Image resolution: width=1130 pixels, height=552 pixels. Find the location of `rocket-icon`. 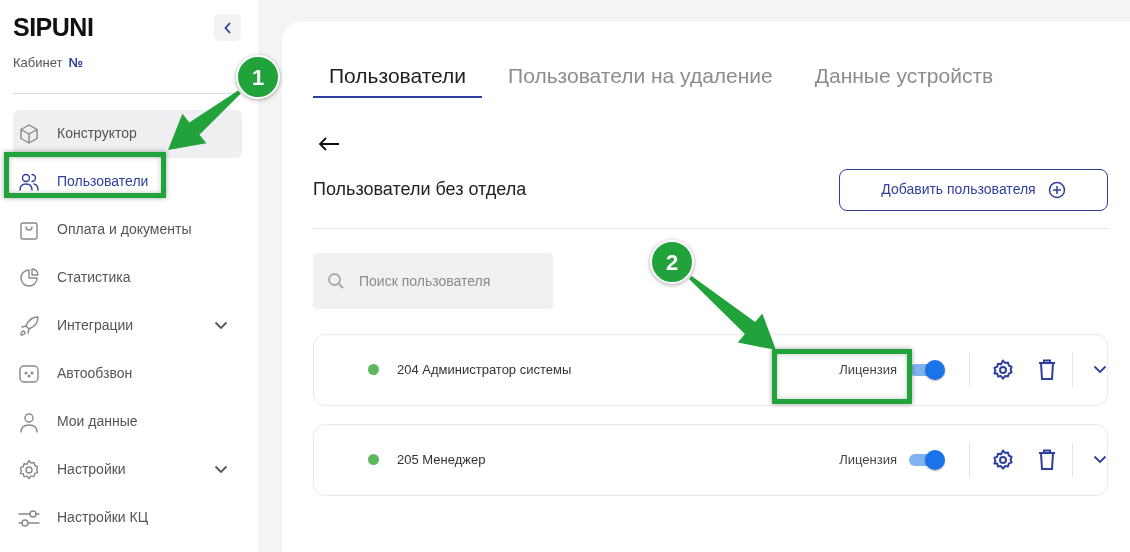

rocket-icon is located at coordinates (29, 325).